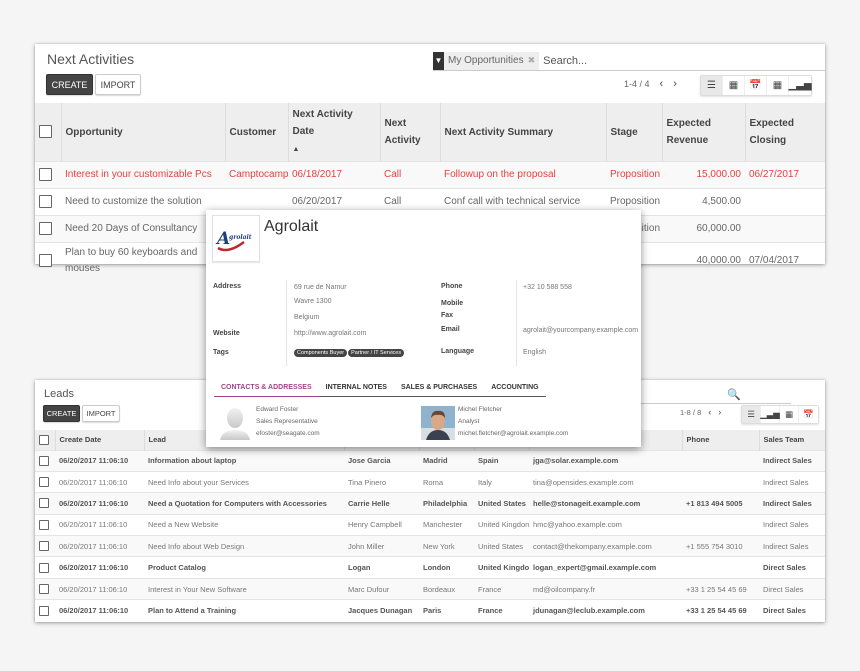 The width and height of the screenshot is (860, 671). Describe the element at coordinates (501, 588) in the screenshot. I see `country-cell: France` at that location.